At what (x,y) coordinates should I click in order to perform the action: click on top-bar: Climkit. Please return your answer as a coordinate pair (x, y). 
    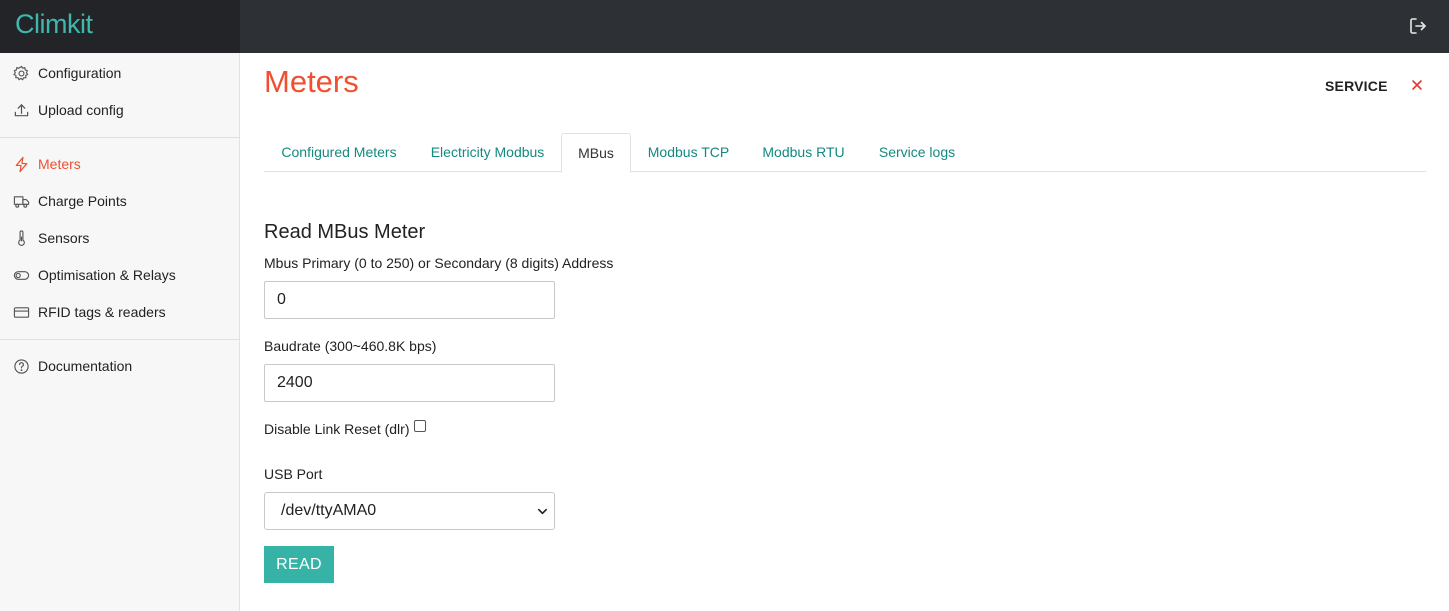
    Looking at the image, I should click on (724, 26).